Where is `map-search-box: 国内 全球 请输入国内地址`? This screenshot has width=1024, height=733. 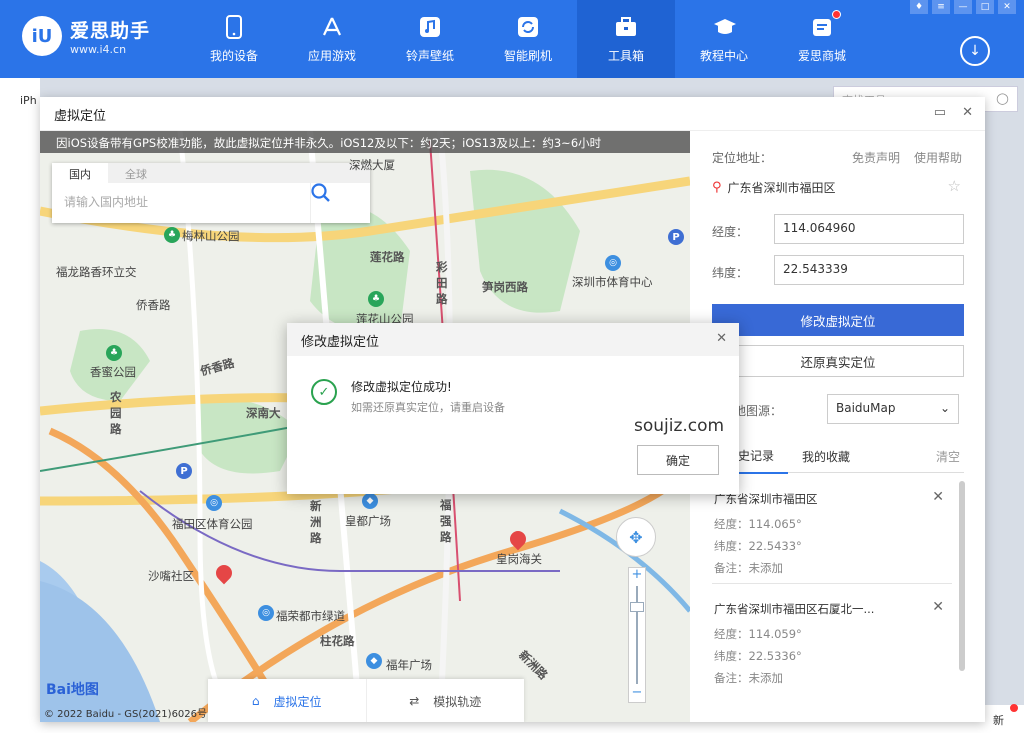
map-search-box: 国内 全球 请输入国内地址 is located at coordinates (211, 193).